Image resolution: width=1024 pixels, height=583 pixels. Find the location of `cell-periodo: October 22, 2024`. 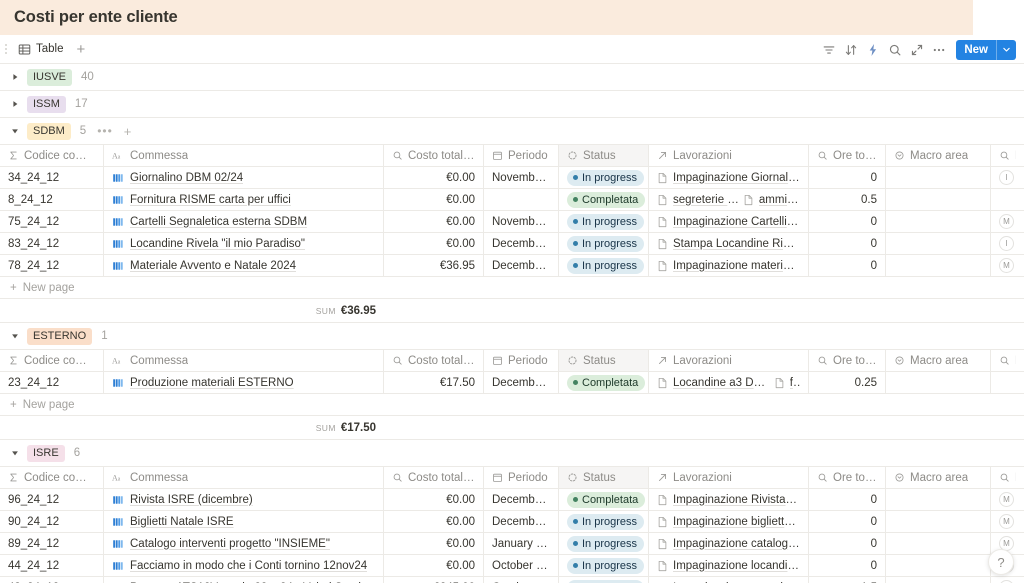

cell-periodo: October 22, 2024 is located at coordinates (521, 565).